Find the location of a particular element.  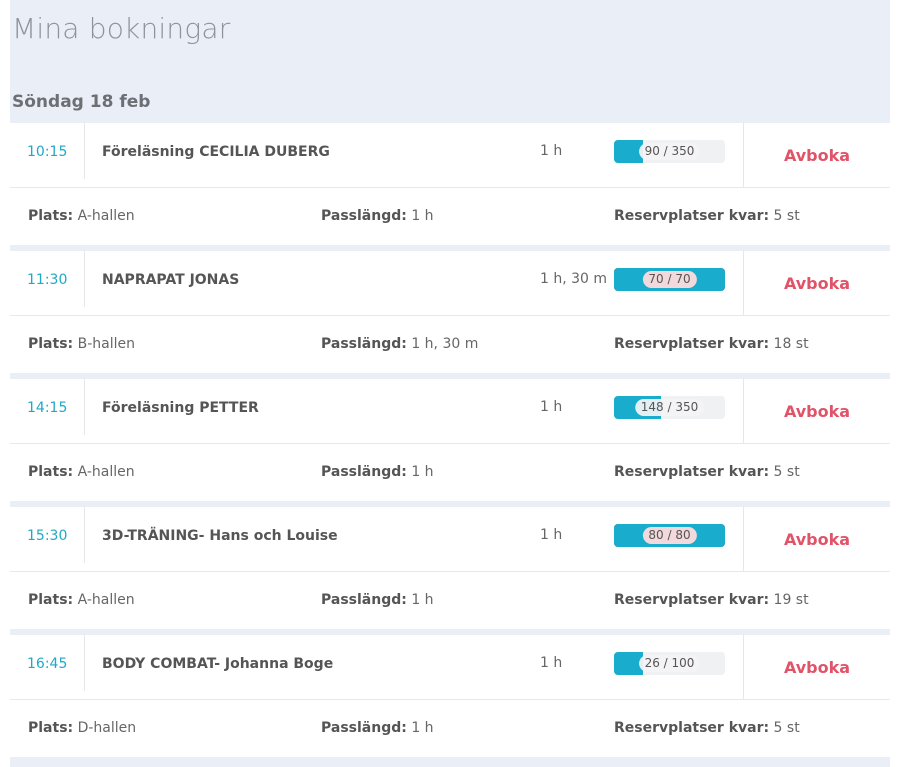

day-heading: Söndag 18 feb is located at coordinates (81, 102).